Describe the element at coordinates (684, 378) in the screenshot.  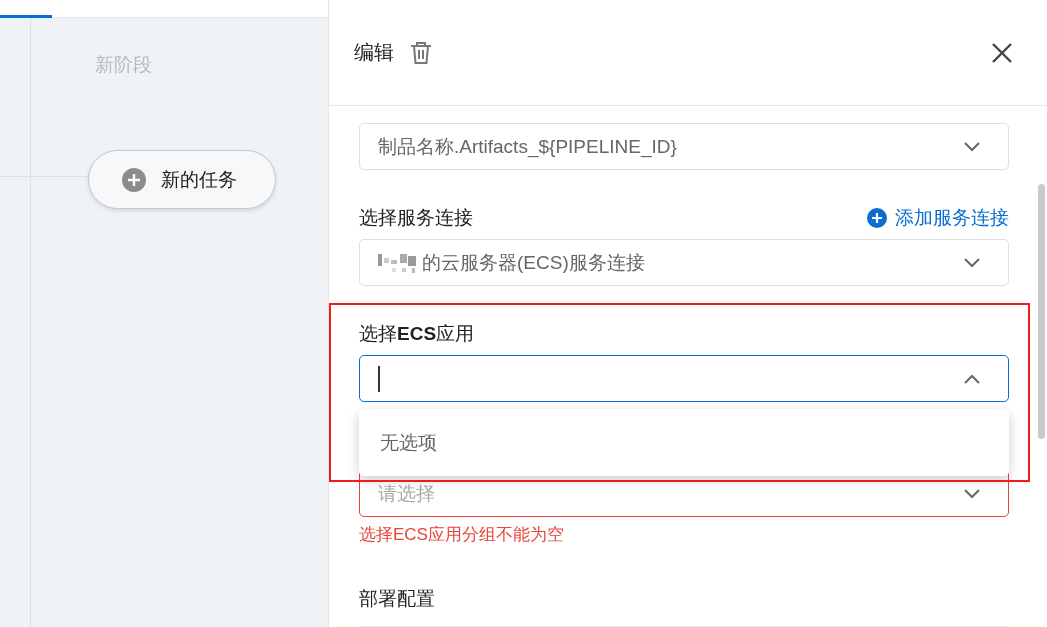
I see `select-field` at that location.